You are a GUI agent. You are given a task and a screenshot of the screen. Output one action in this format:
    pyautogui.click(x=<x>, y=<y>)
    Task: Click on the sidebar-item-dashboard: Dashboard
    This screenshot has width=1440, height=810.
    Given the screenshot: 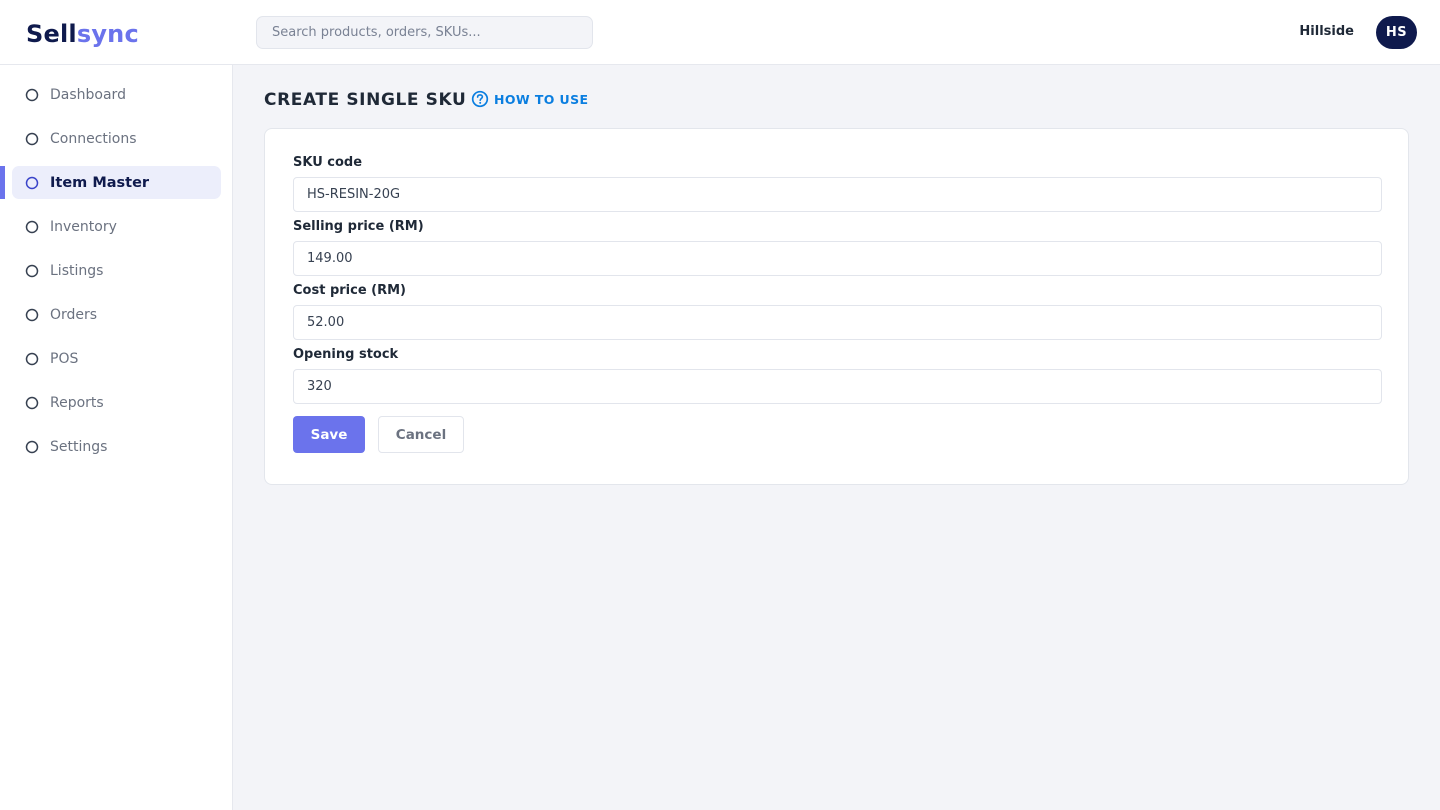 What is the action you would take?
    pyautogui.click(x=116, y=94)
    